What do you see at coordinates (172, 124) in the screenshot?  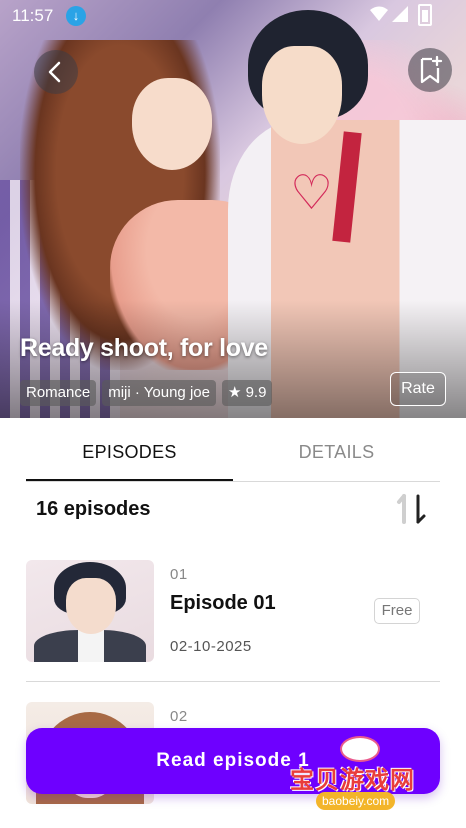 I see `cover-art-girl-face` at bounding box center [172, 124].